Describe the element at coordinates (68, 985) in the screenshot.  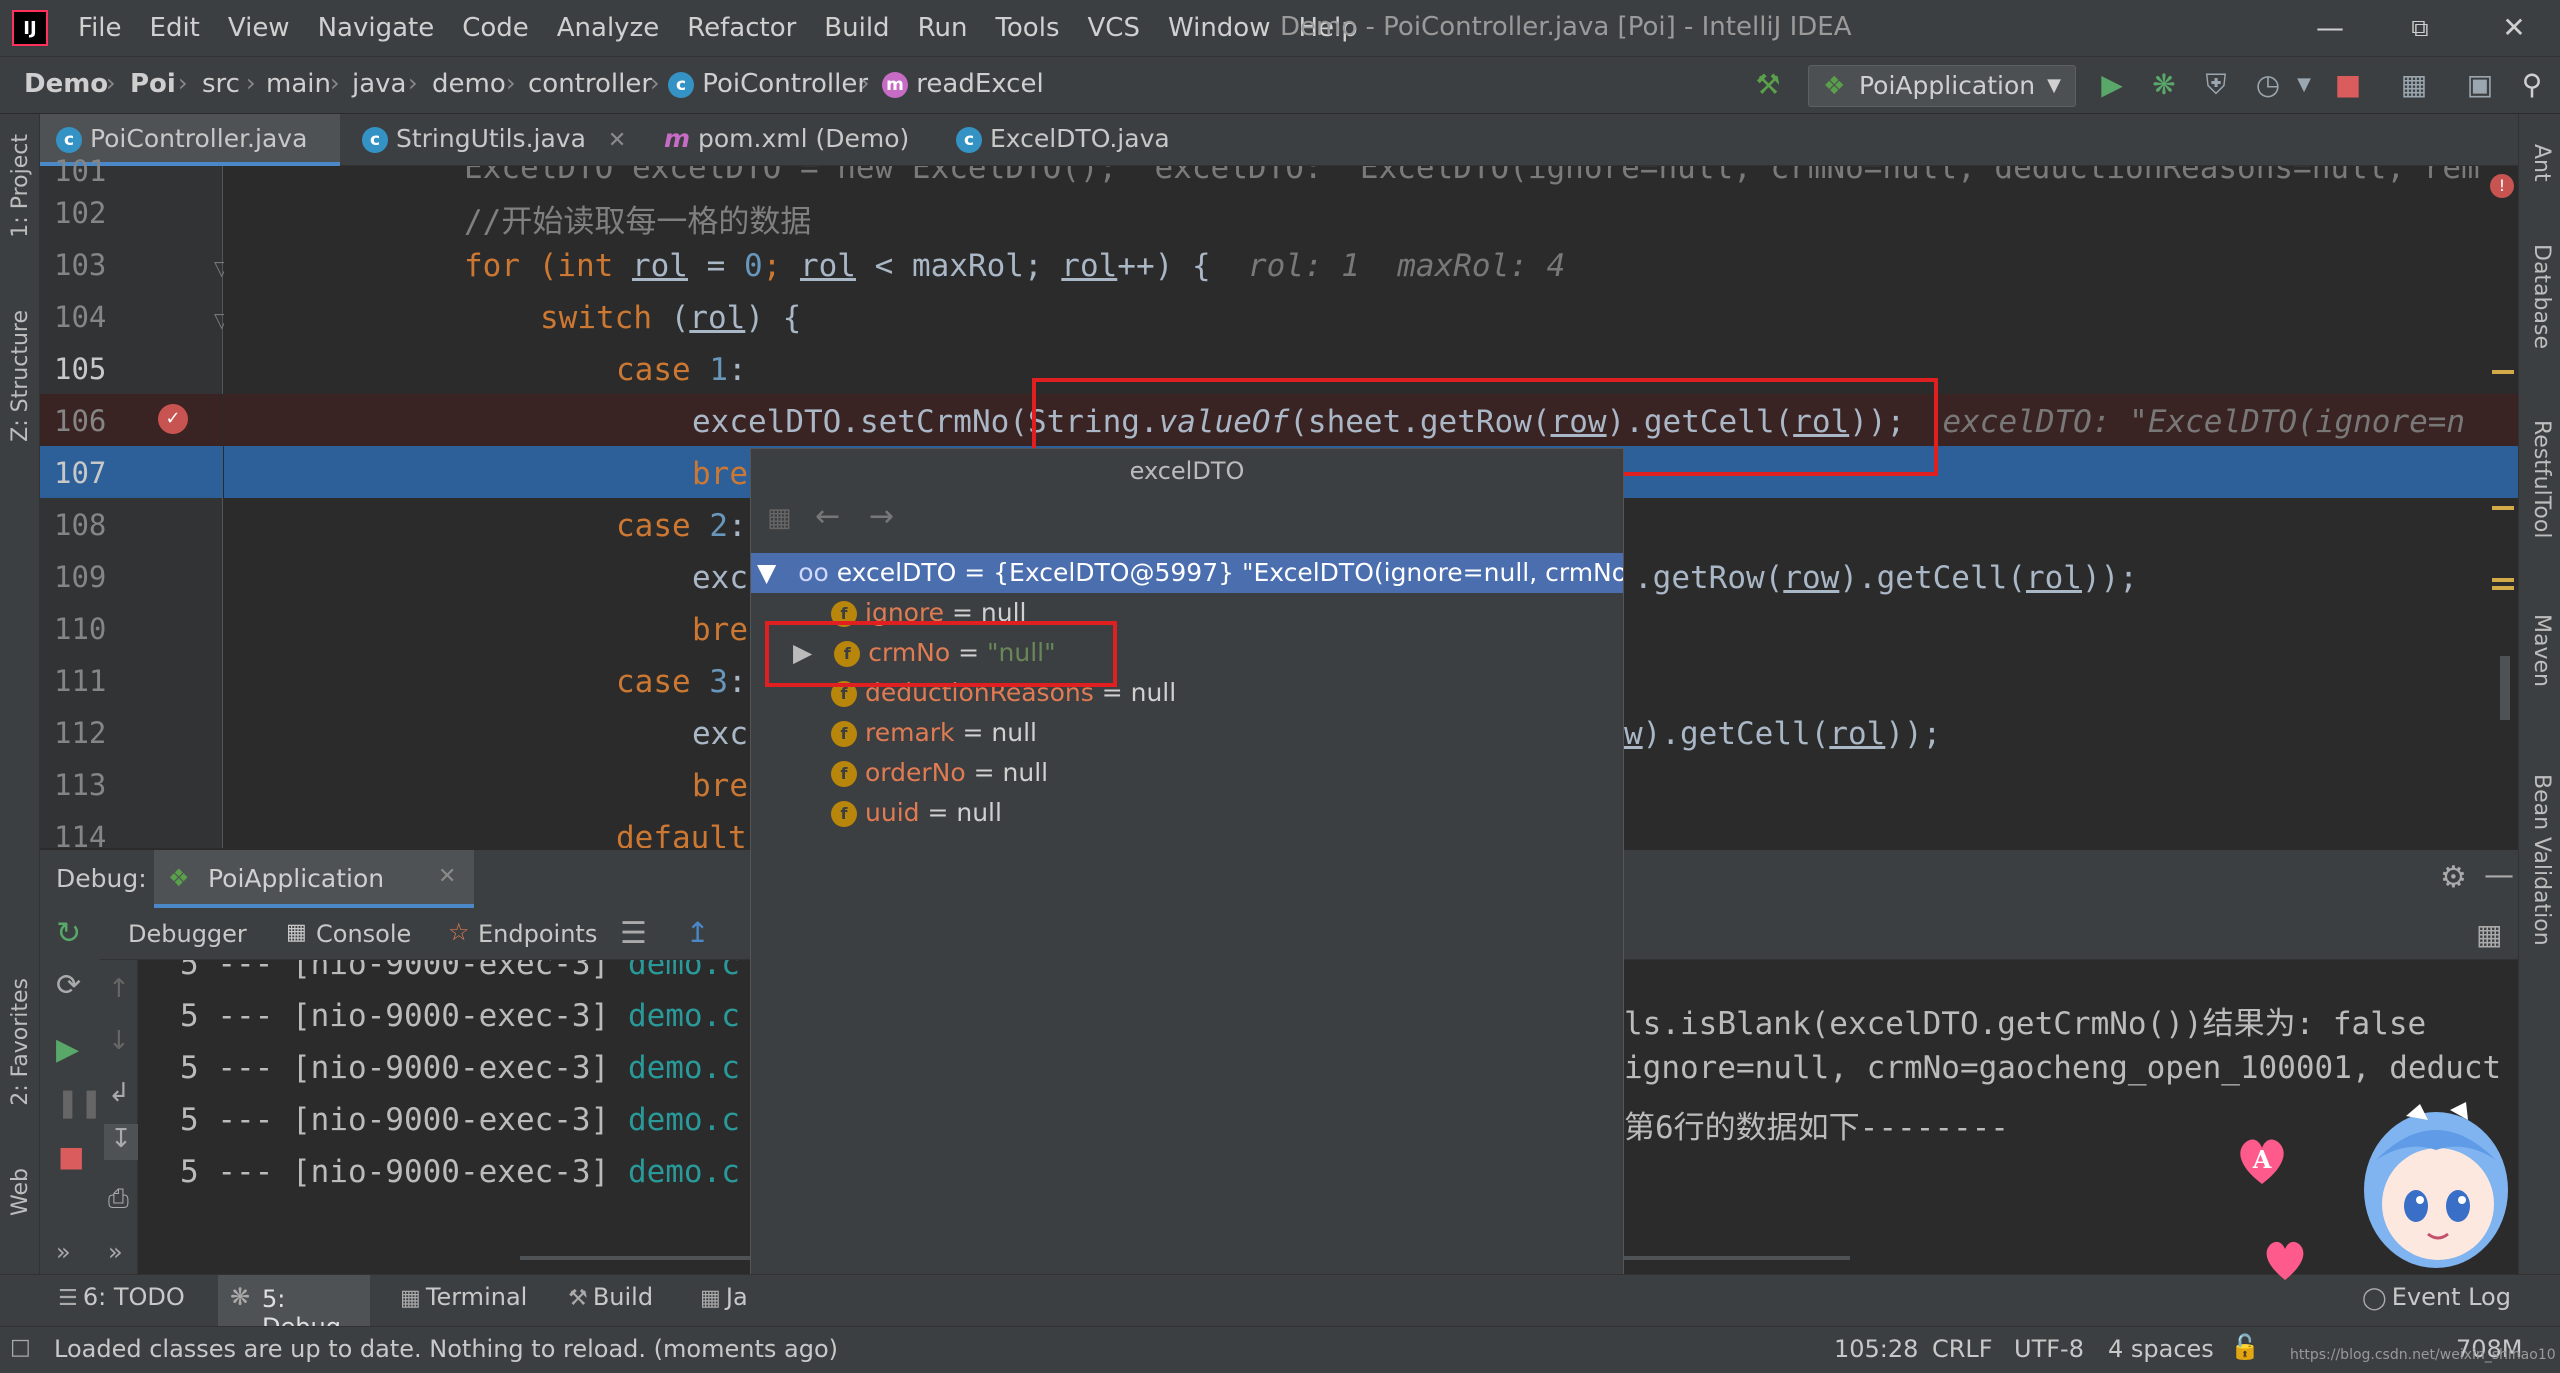
I see `reload-icon: ⟳` at that location.